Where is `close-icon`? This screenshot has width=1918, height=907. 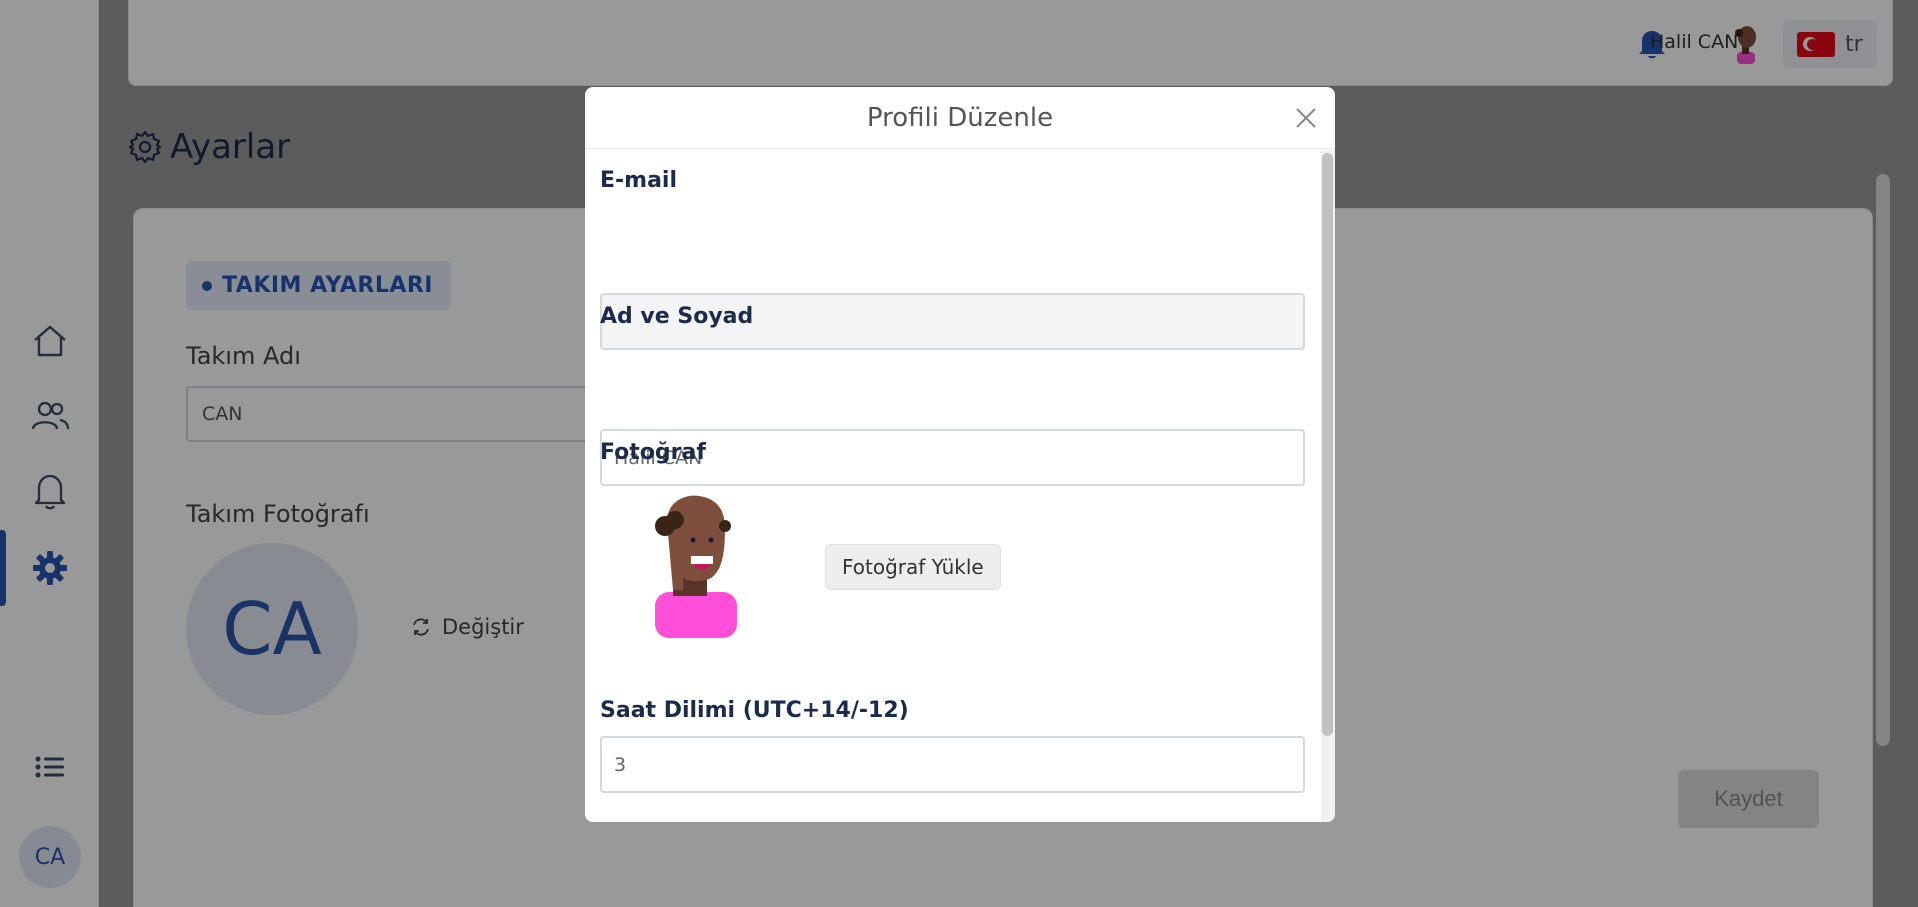
close-icon is located at coordinates (1306, 118).